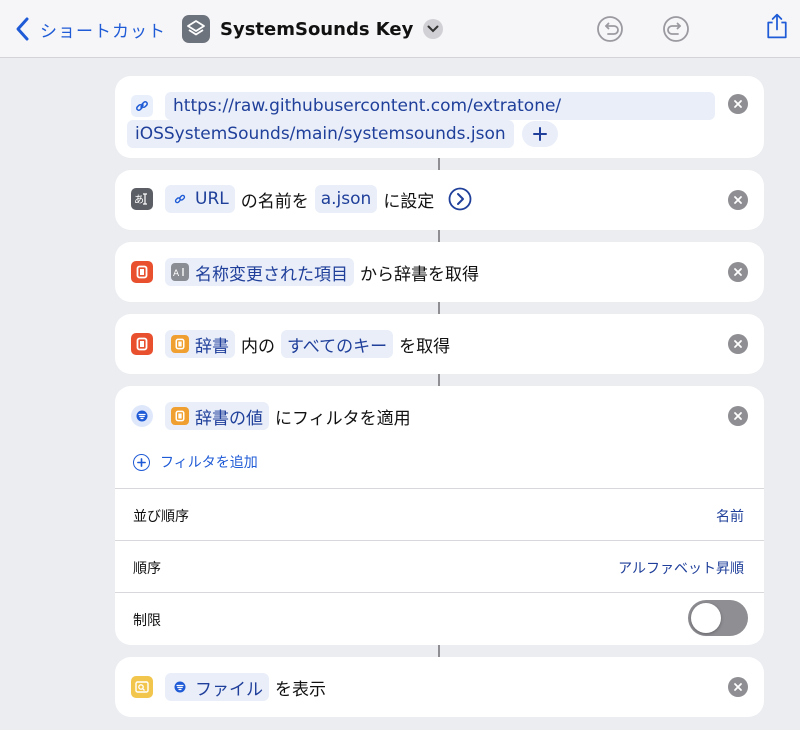 This screenshot has width=800, height=730. I want to click on get-keys-text1: 内の, so click(258, 346).